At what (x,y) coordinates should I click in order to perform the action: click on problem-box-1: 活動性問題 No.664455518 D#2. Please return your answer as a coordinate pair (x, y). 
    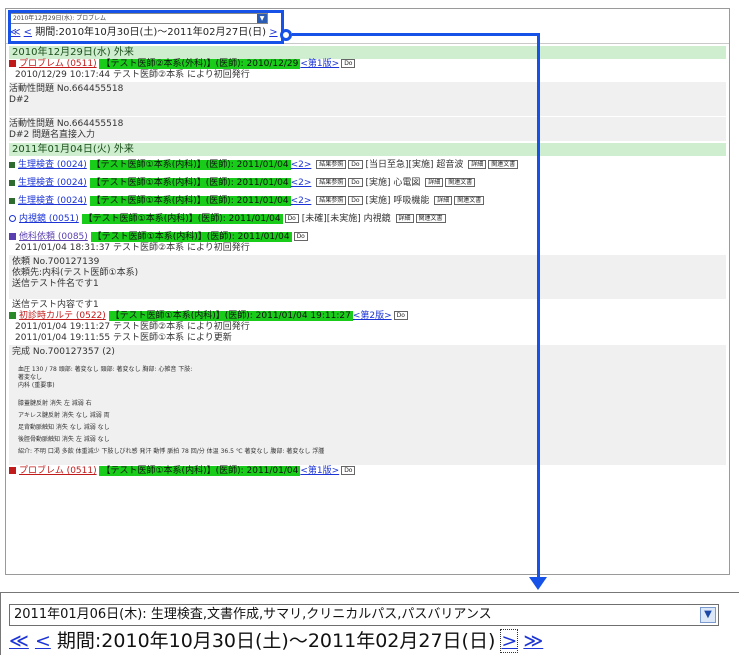
    Looking at the image, I should click on (367, 99).